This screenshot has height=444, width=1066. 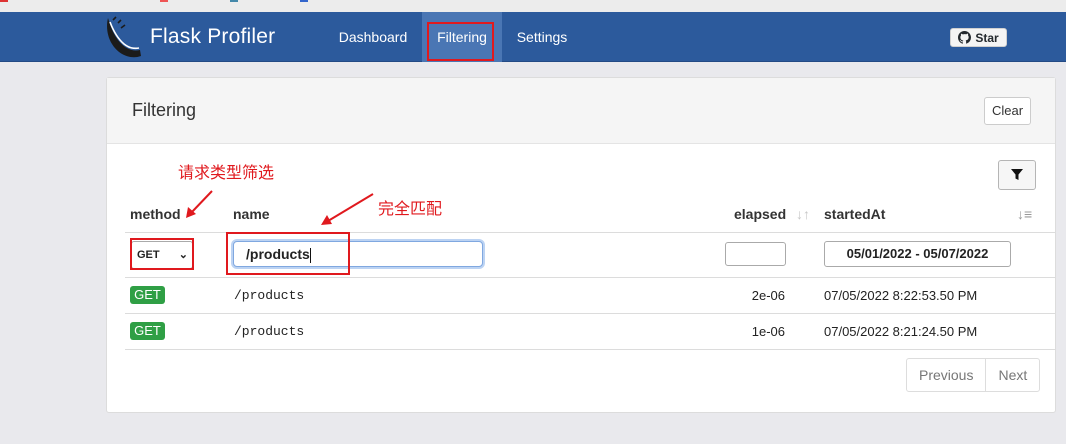 What do you see at coordinates (803, 214) in the screenshot?
I see `sort-both-icon: ↓↑` at bounding box center [803, 214].